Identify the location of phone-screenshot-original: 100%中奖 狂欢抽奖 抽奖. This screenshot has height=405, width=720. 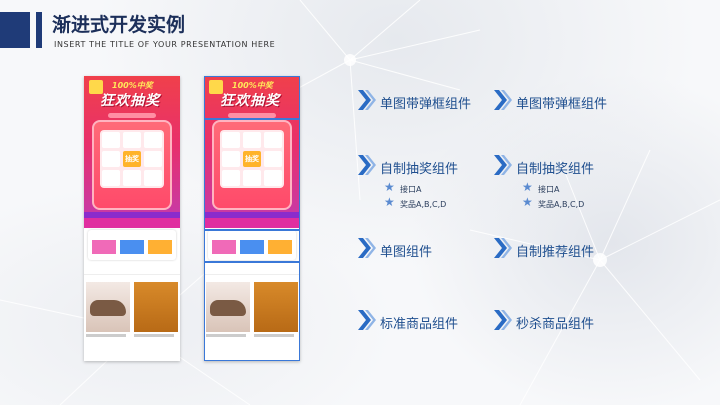
(132, 218).